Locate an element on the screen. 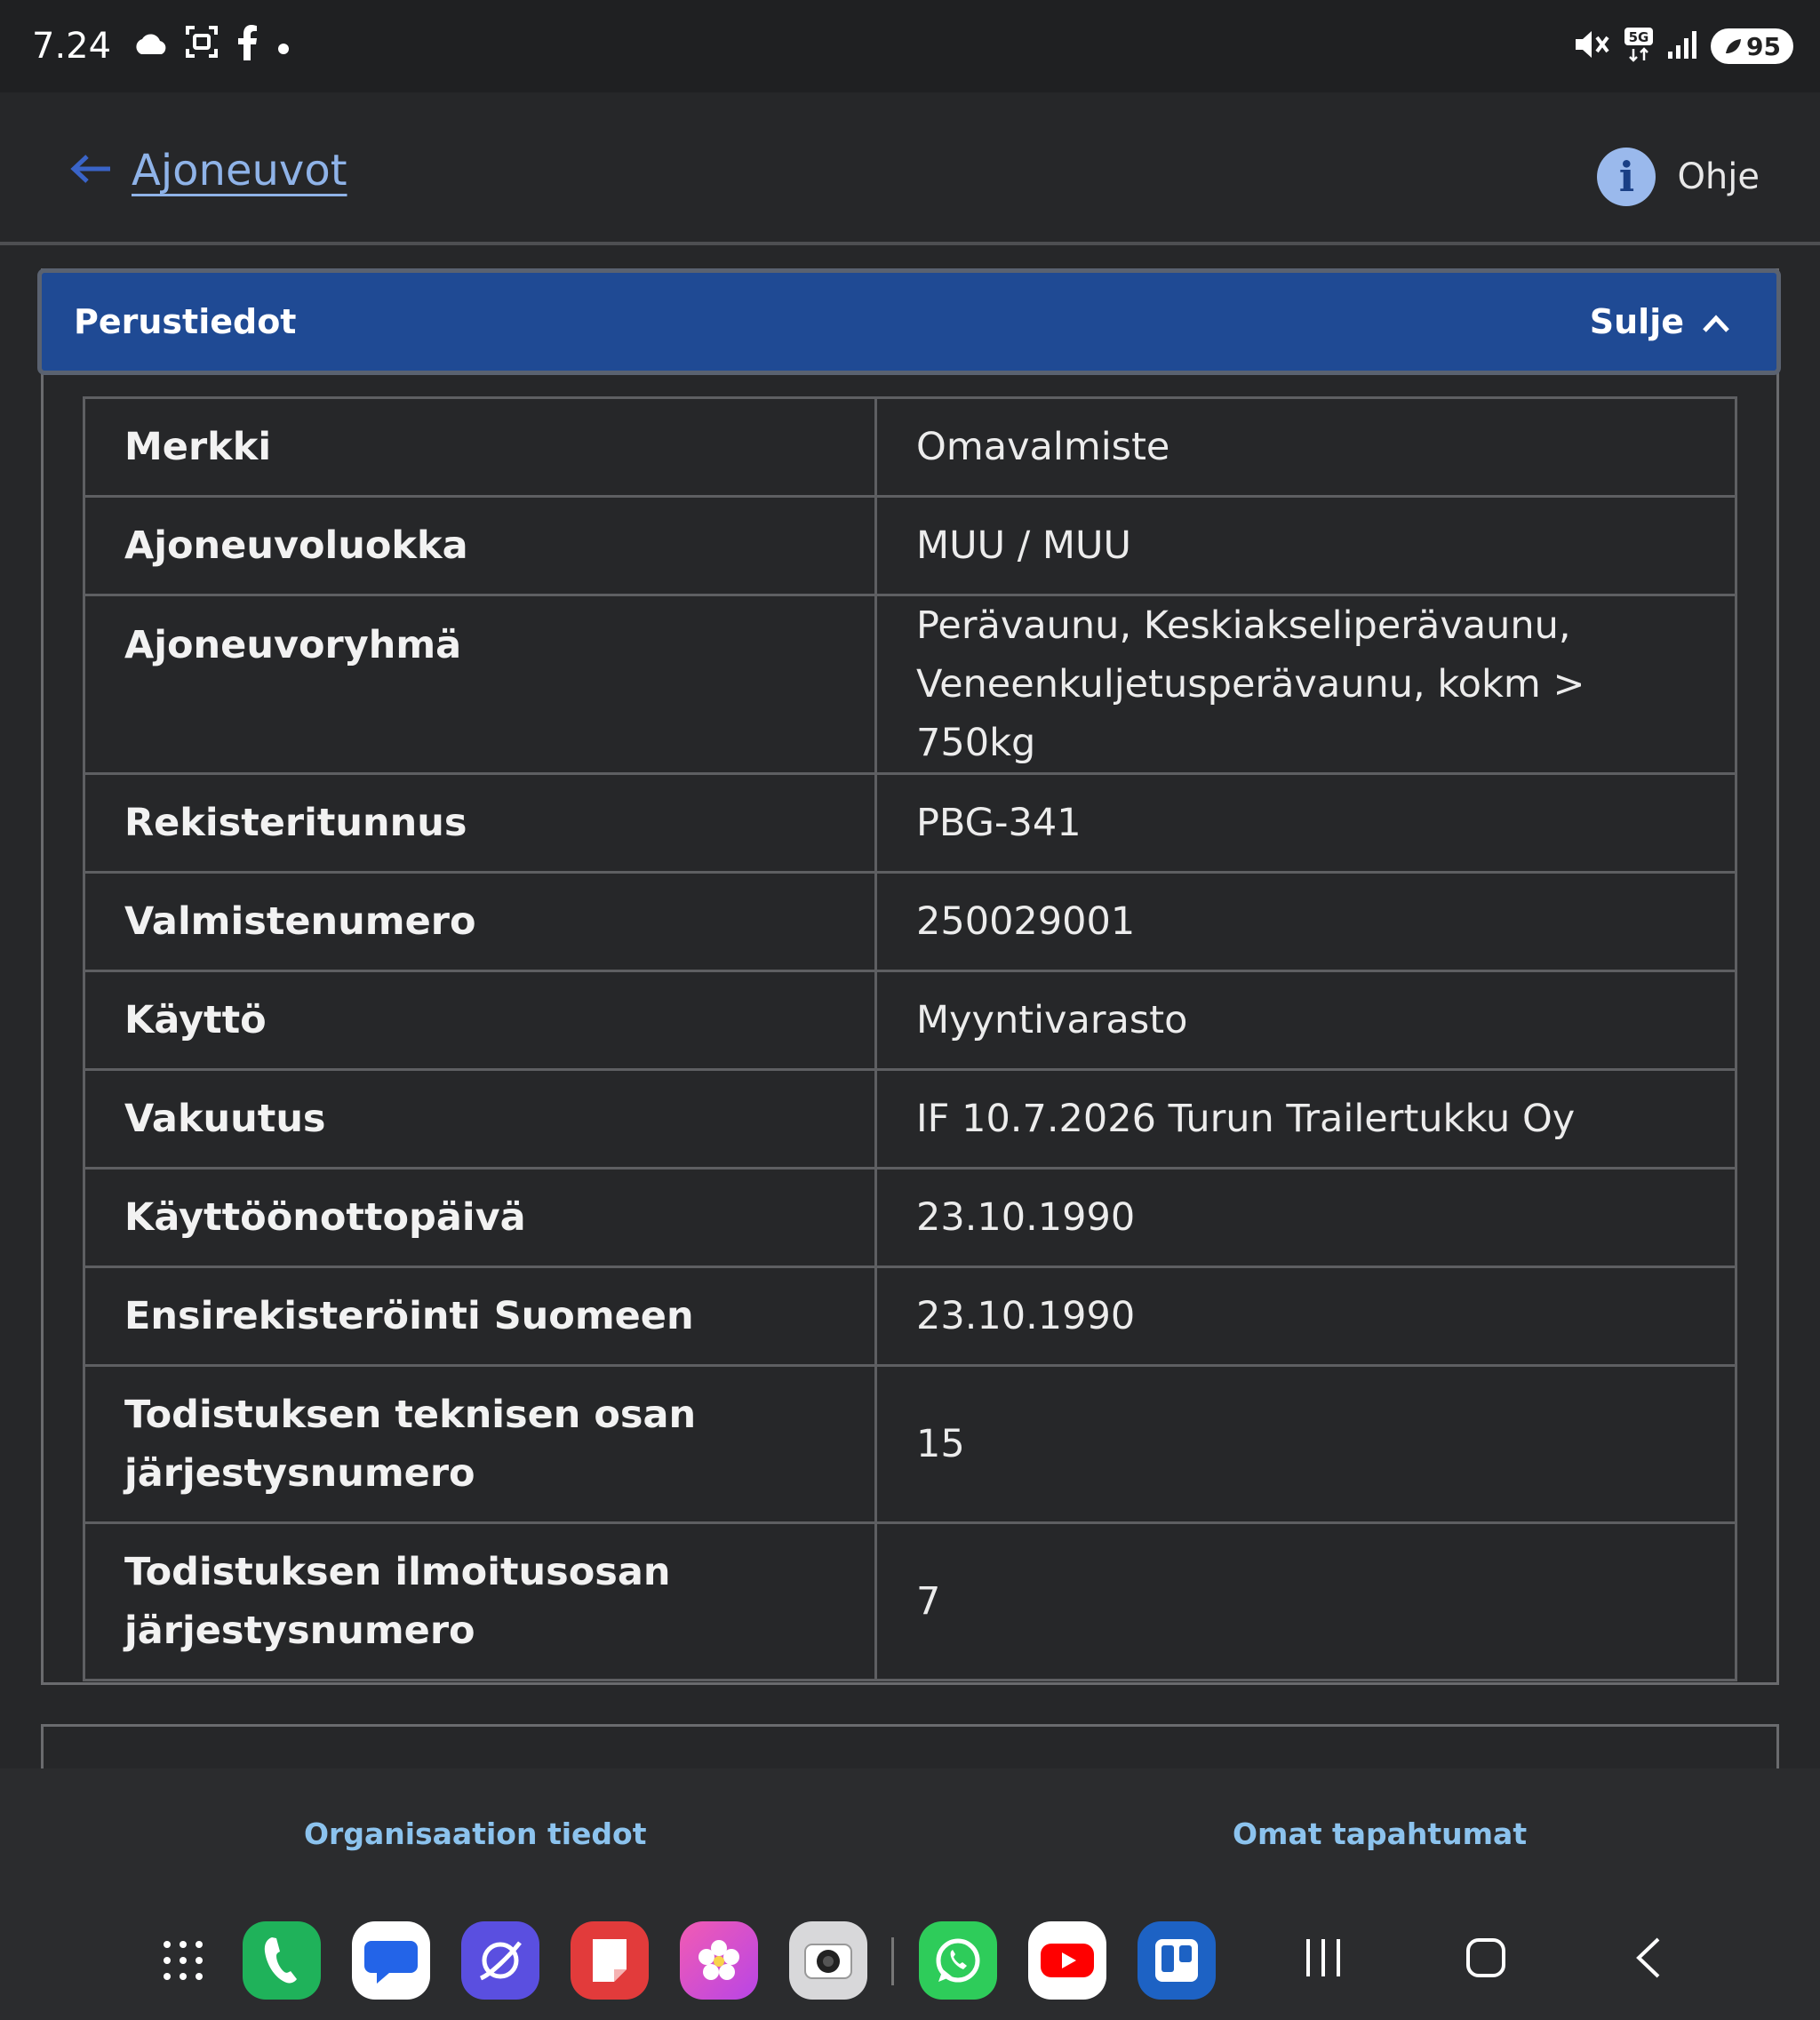 The image size is (1820, 2020). help-button: i Ohje is located at coordinates (1678, 177).